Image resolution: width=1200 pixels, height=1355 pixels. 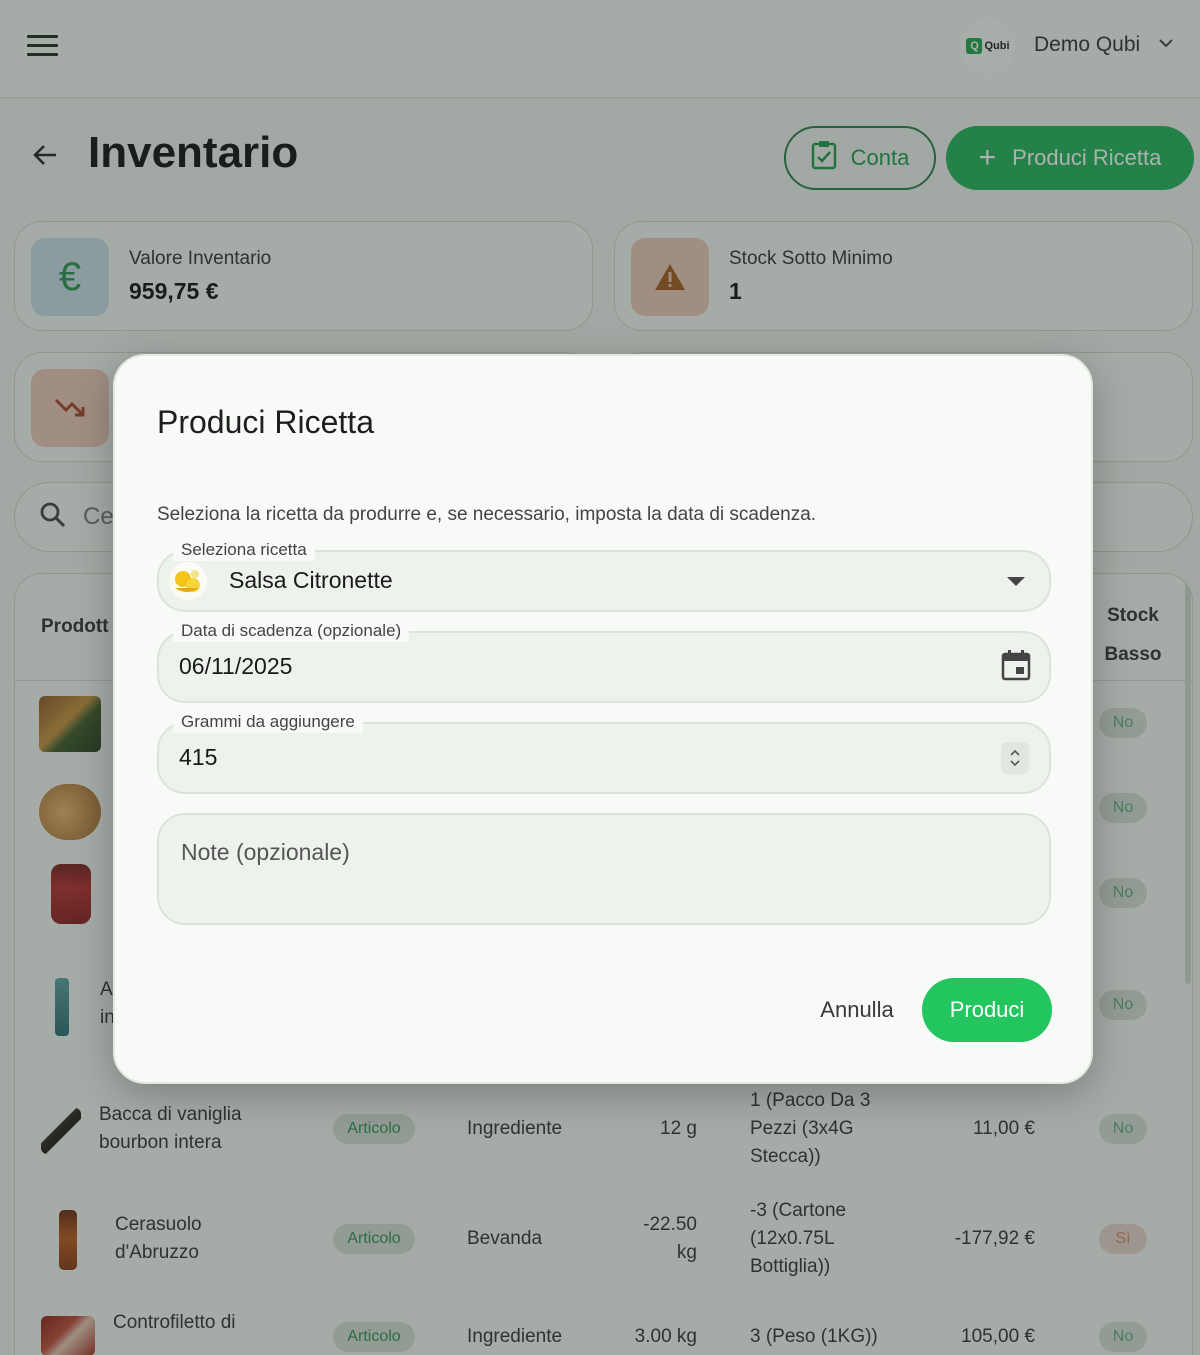 What do you see at coordinates (268, 722) in the screenshot?
I see `grams-label: Grammi da aggiungere` at bounding box center [268, 722].